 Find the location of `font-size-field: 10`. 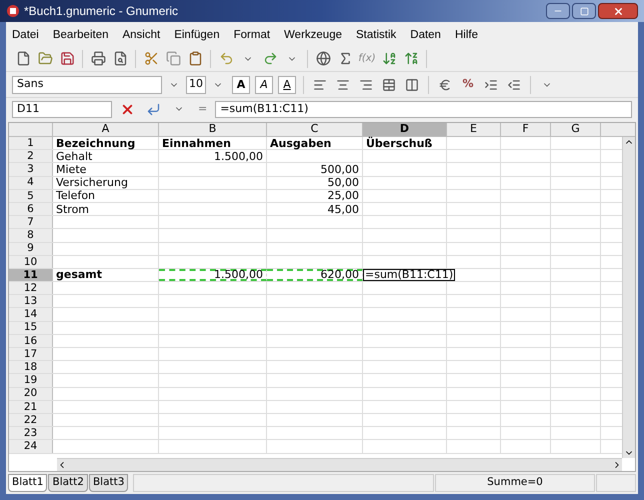

font-size-field: 10 is located at coordinates (196, 85).